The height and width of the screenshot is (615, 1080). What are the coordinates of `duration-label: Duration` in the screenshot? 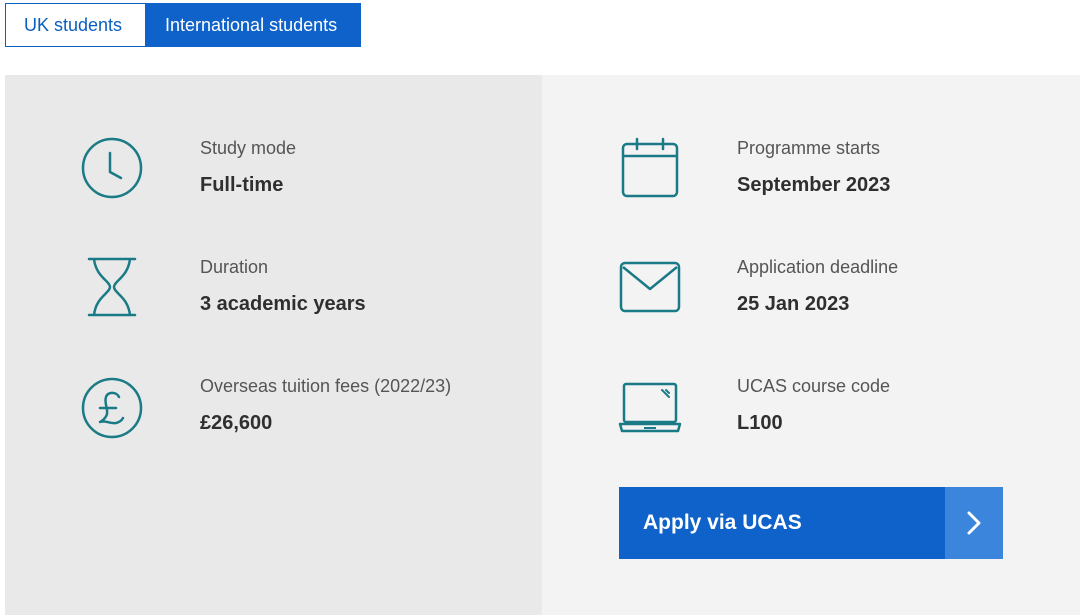 It's located at (234, 267).